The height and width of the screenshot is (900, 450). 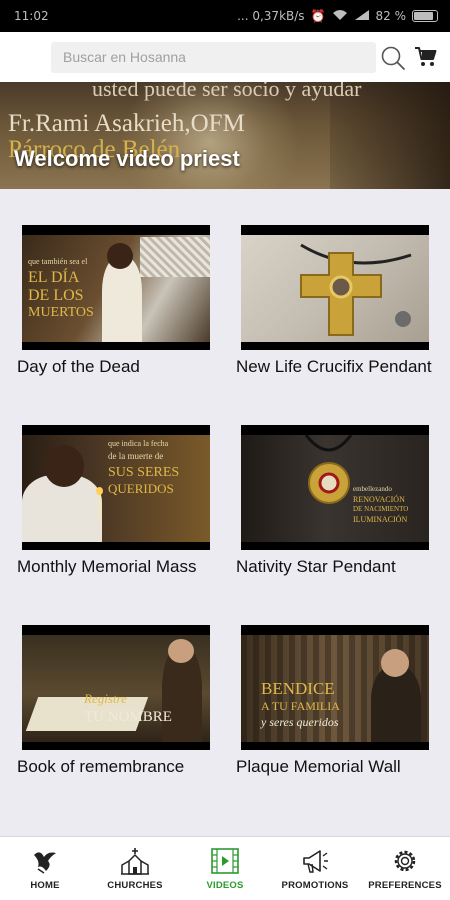 I want to click on thumb-overlay-text: A TU FAMILIA, so click(x=300, y=706).